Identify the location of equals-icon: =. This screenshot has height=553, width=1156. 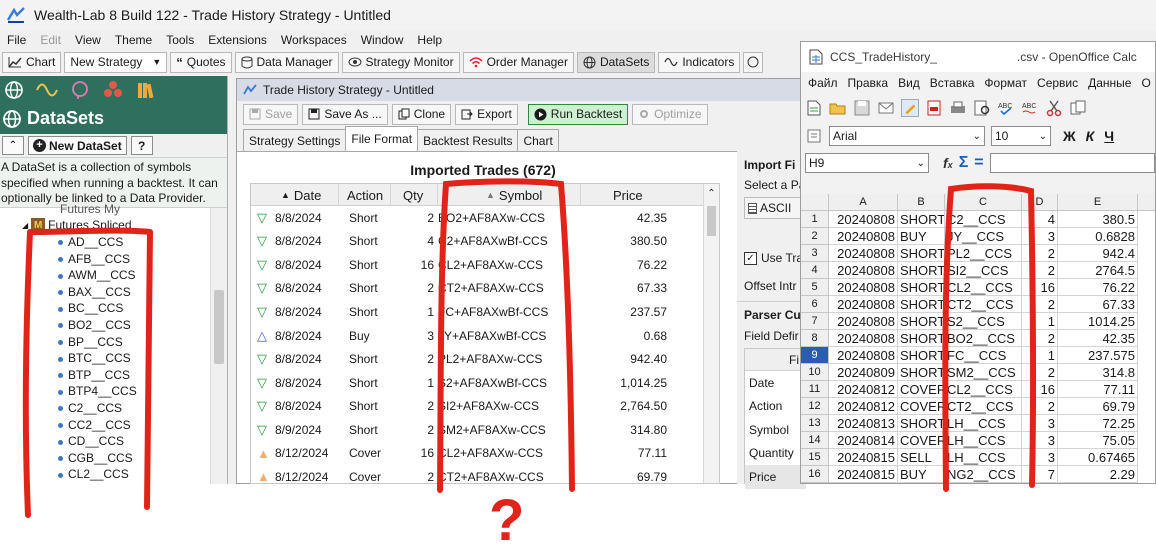
(978, 163).